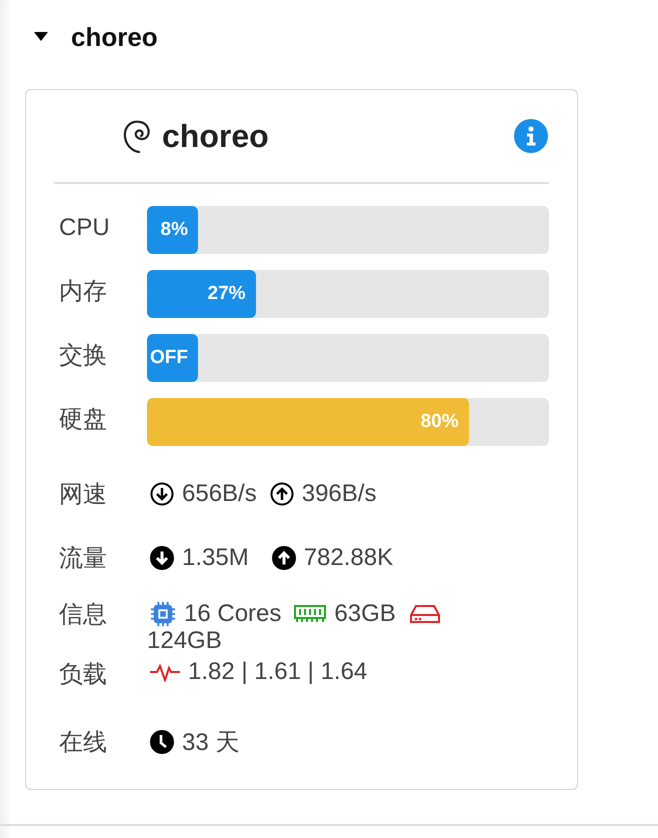 The height and width of the screenshot is (838, 658). I want to click on metric-label: 硬盘, so click(83, 420).